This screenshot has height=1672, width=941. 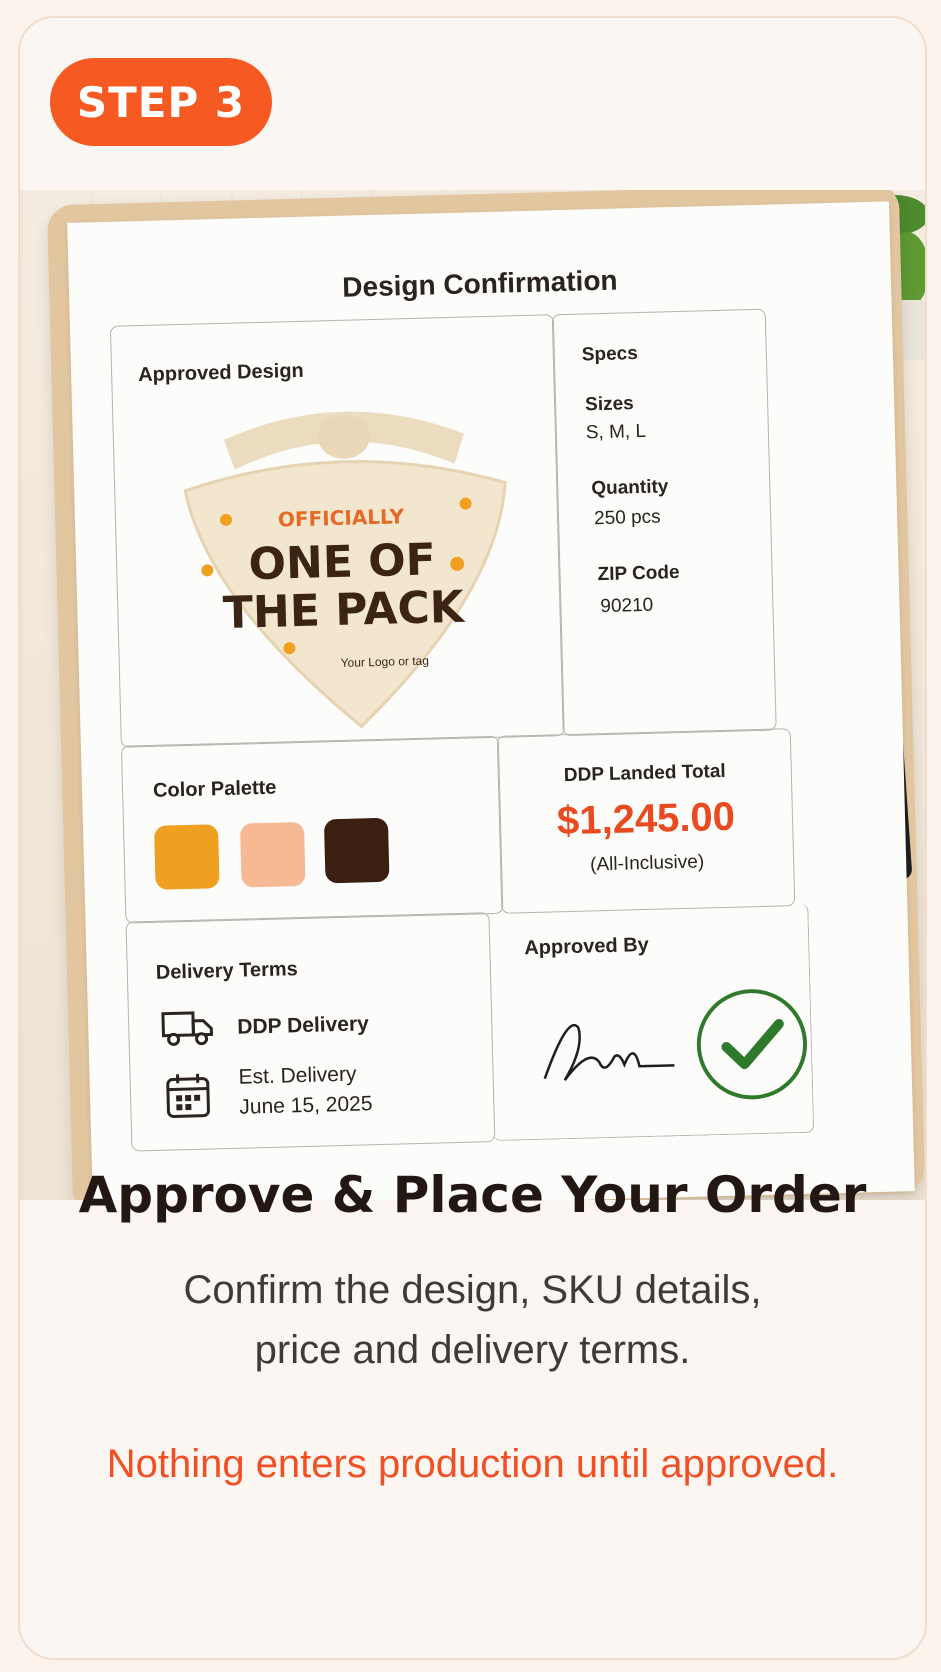 What do you see at coordinates (472, 1290) in the screenshot?
I see `subtext-line1: Confirm the design, SKU details,` at bounding box center [472, 1290].